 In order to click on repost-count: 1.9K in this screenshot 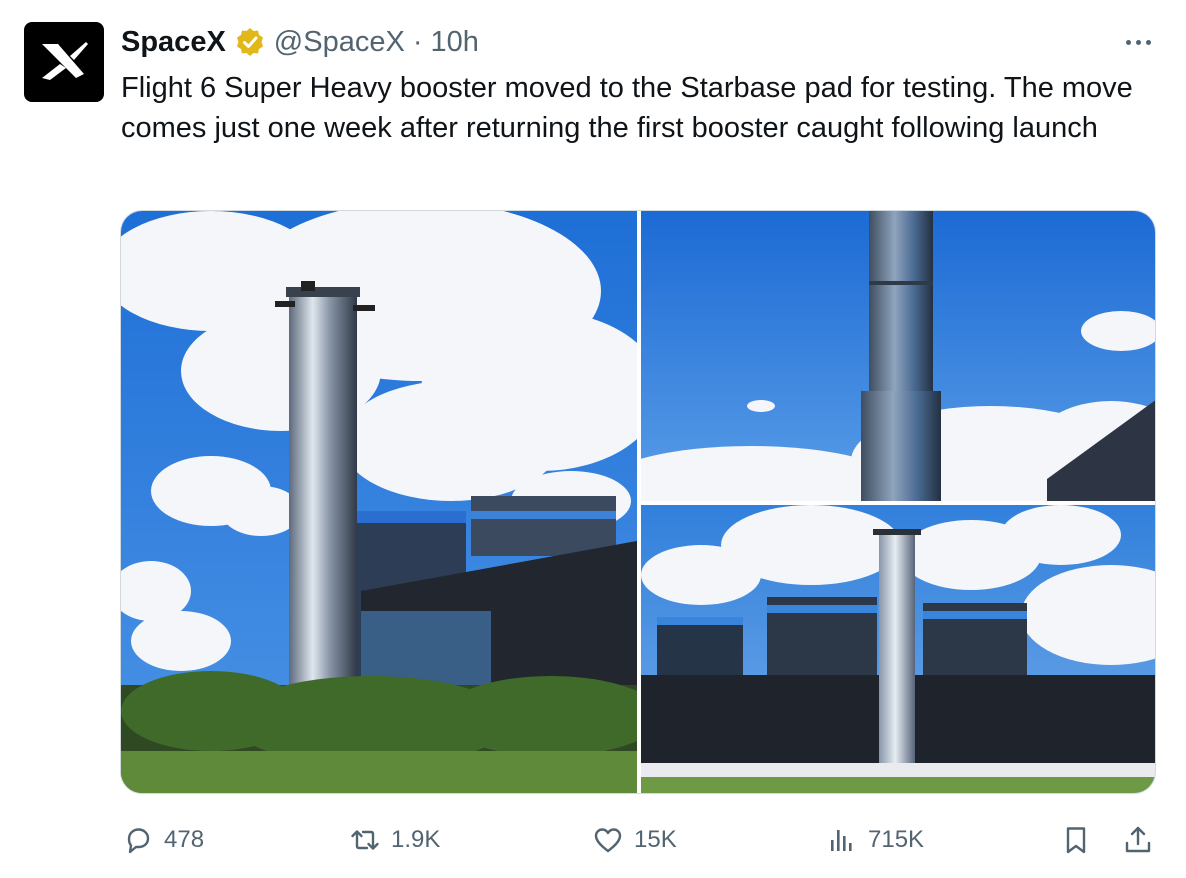, I will do `click(416, 839)`.